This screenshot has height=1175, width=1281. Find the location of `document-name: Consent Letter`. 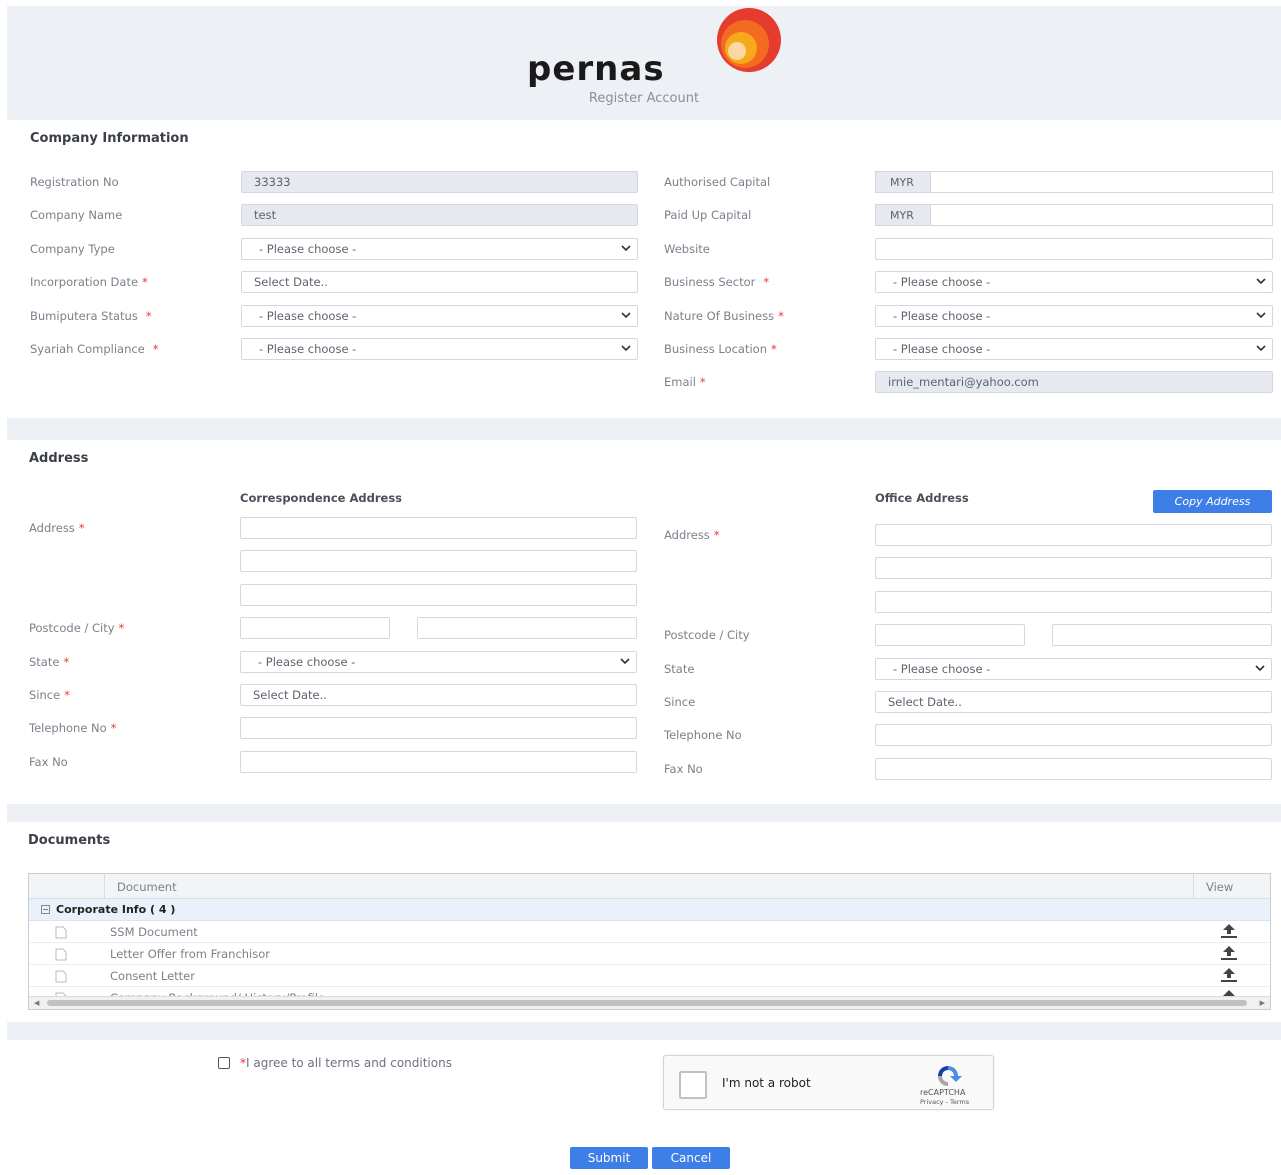

document-name: Consent Letter is located at coordinates (152, 976).